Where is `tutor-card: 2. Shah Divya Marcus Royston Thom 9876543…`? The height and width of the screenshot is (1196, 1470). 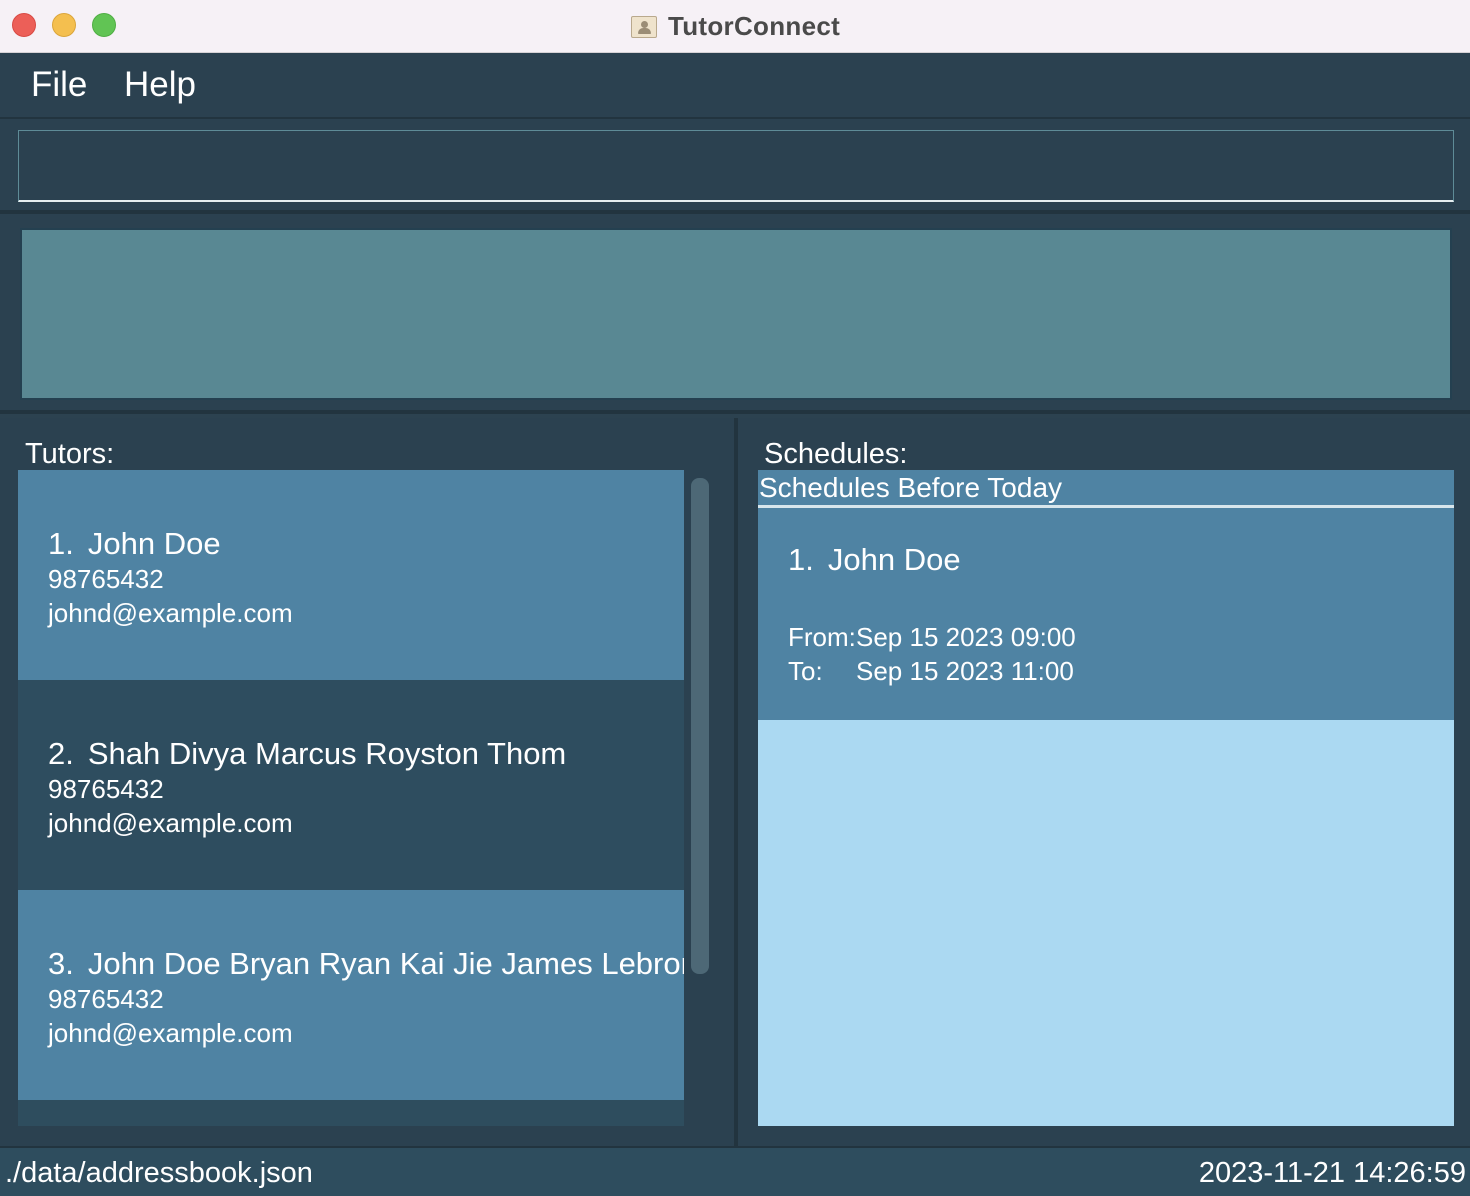 tutor-card: 2. Shah Divya Marcus Royston Thom 9876543… is located at coordinates (351, 785).